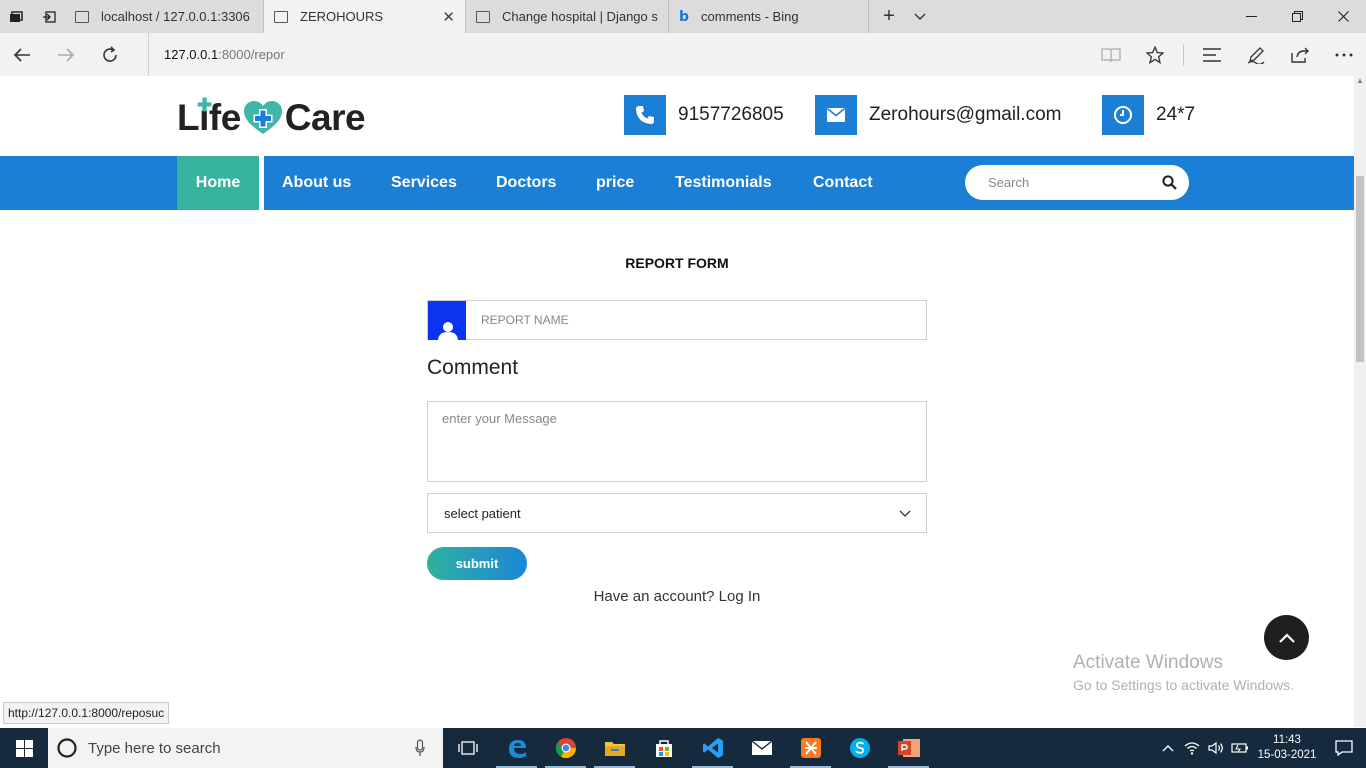 The width and height of the screenshot is (1366, 768). I want to click on toolbar-divider, so click(1183, 54).